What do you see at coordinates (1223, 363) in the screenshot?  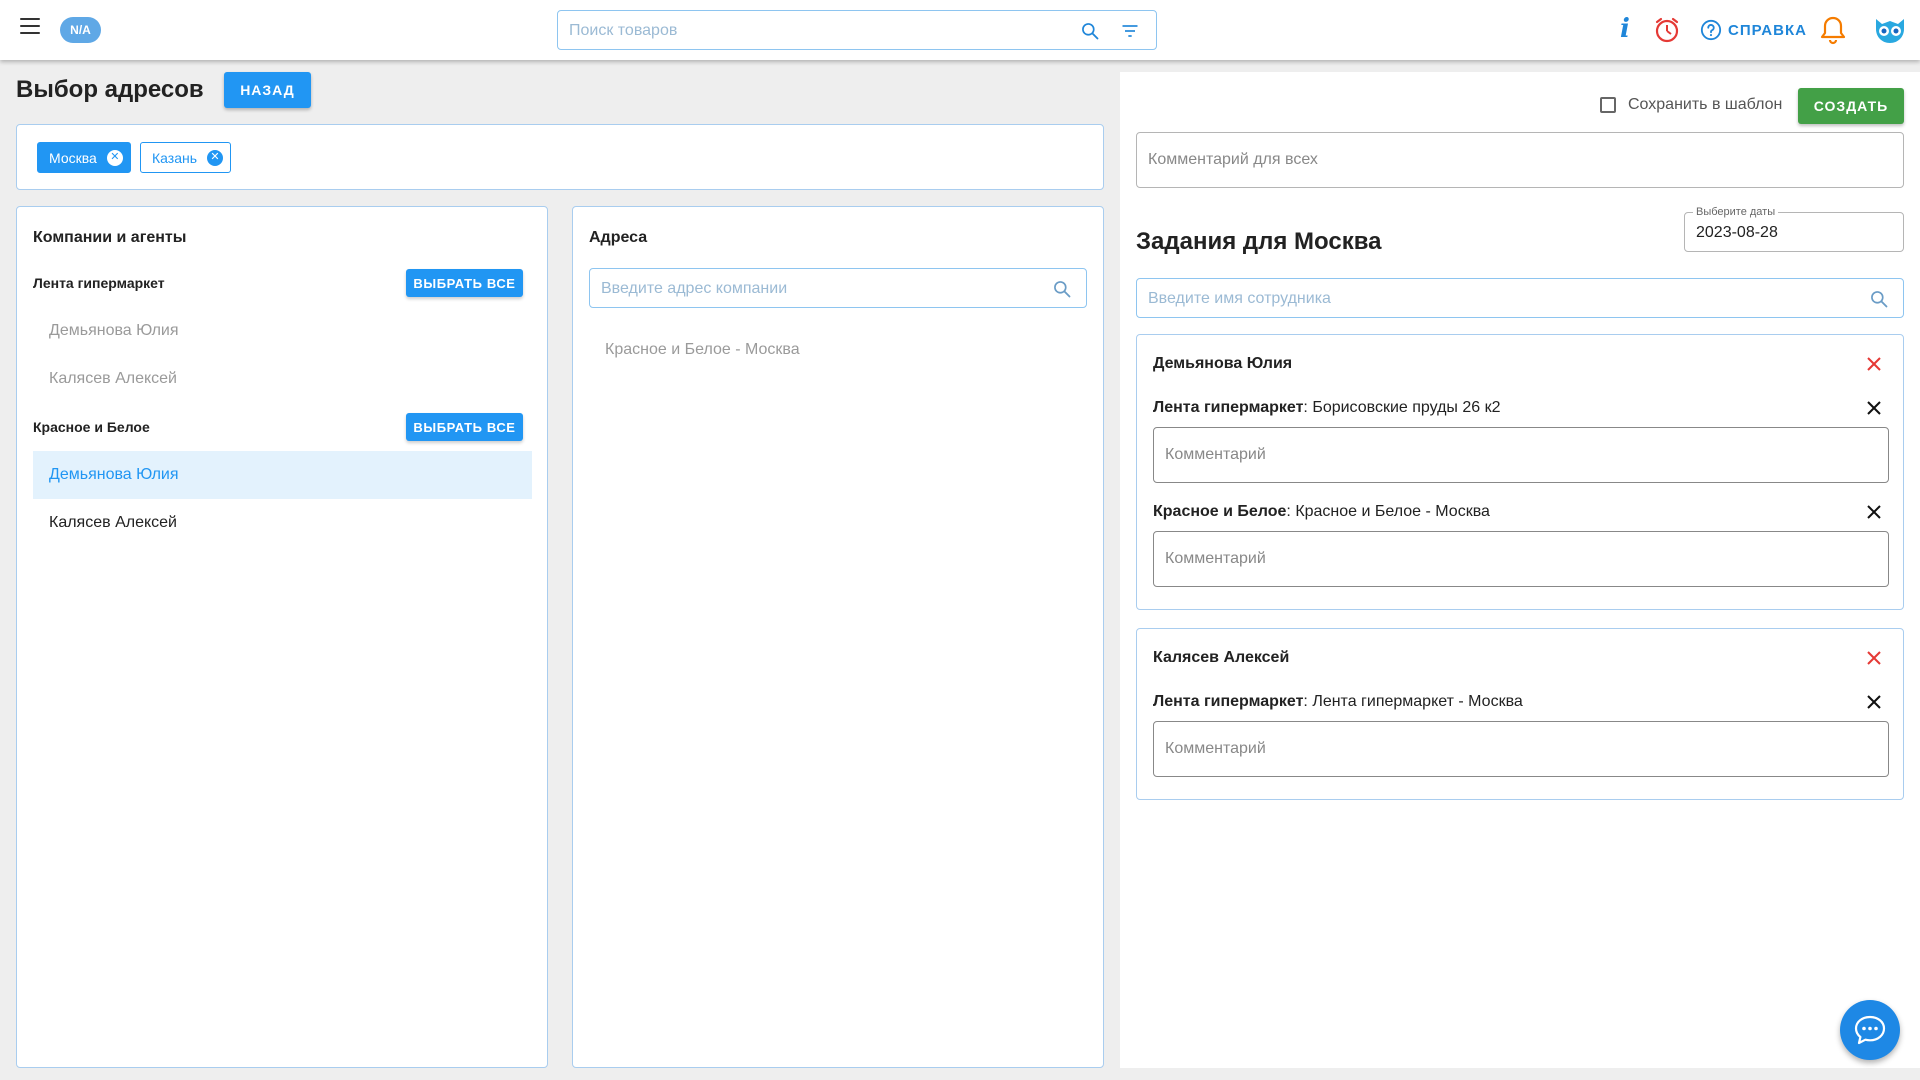 I see `employee-name: Демьянова Юлия` at bounding box center [1223, 363].